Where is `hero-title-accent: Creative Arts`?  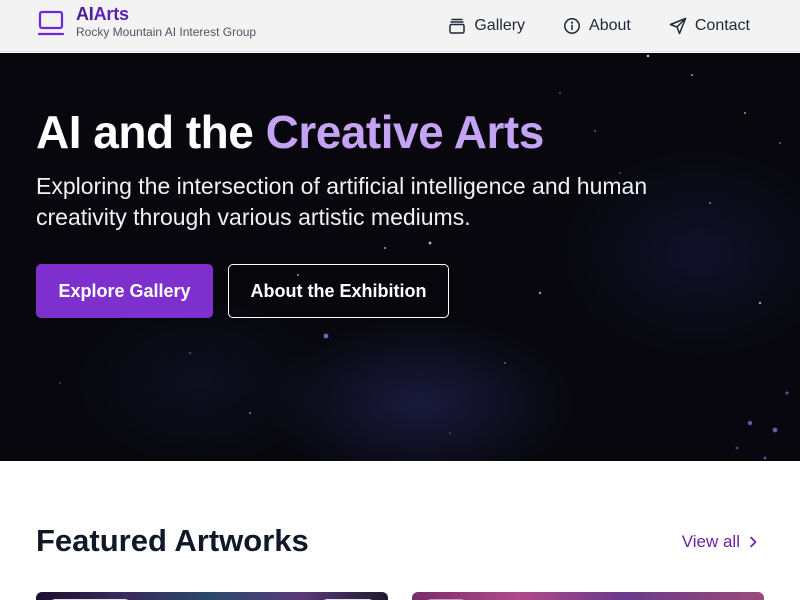 hero-title-accent: Creative Arts is located at coordinates (405, 132).